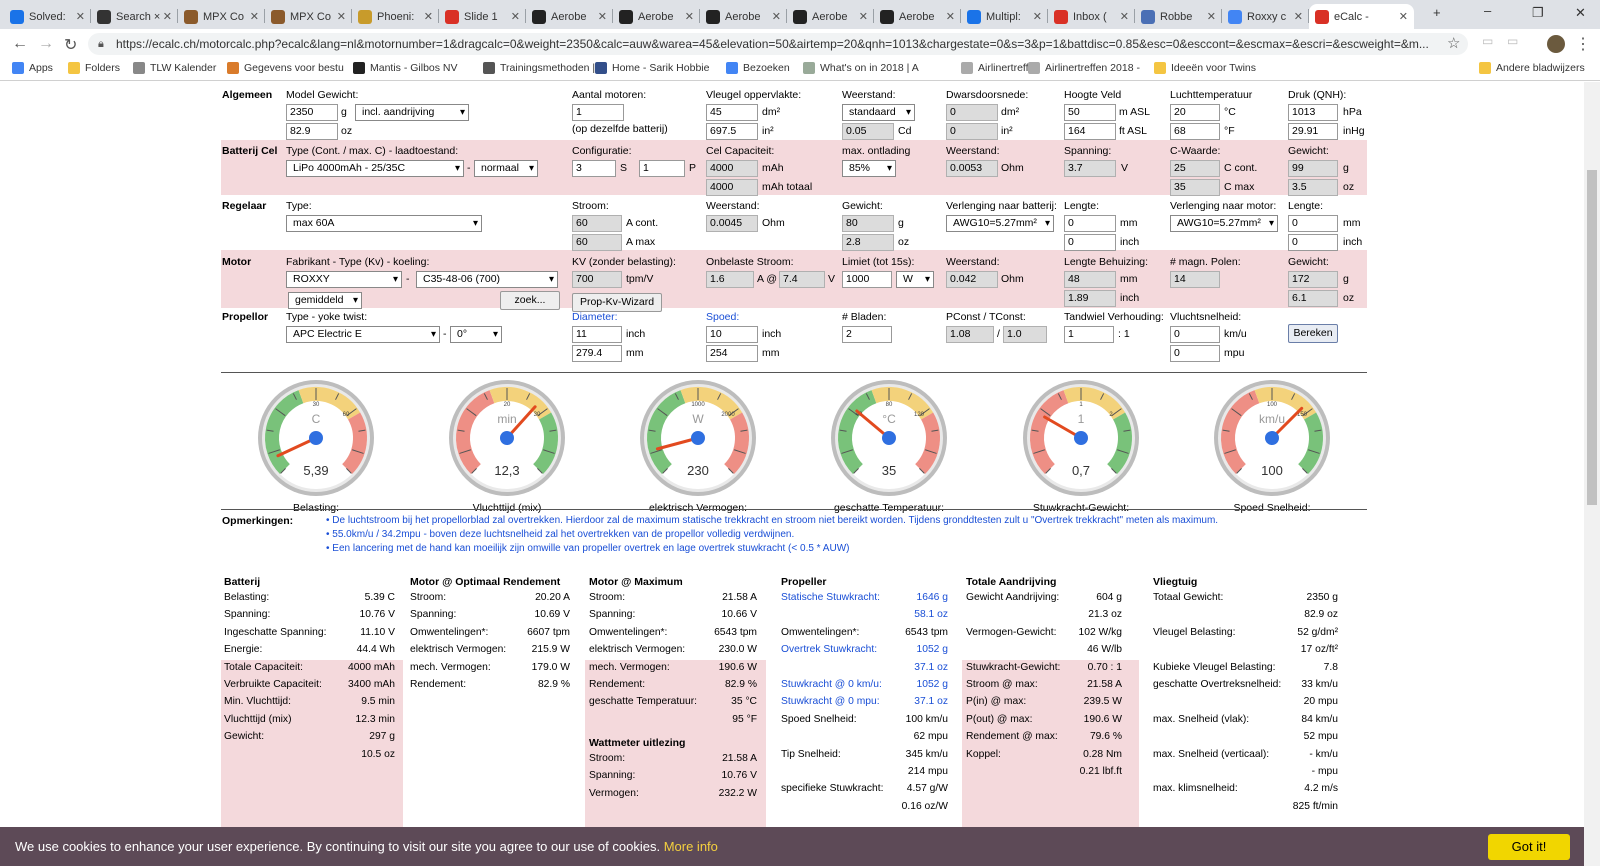  What do you see at coordinates (691, 846) in the screenshot?
I see `more-info-link: More info` at bounding box center [691, 846].